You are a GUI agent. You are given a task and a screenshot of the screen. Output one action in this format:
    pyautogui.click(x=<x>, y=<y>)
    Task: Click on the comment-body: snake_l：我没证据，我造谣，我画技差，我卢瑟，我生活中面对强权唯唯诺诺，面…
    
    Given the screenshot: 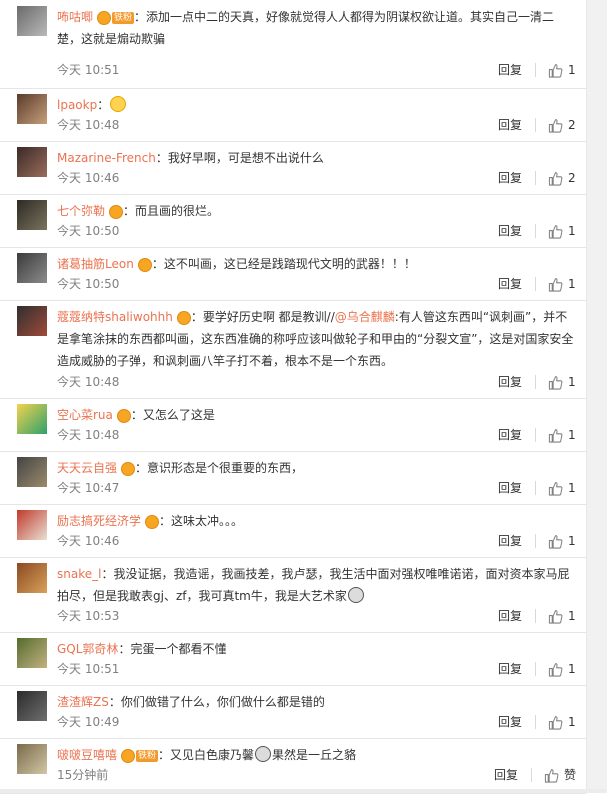 What is the action you would take?
    pyautogui.click(x=315, y=585)
    